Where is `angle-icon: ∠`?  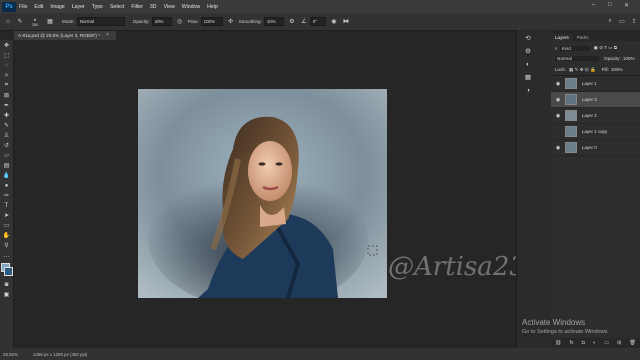 angle-icon: ∠ is located at coordinates (304, 22).